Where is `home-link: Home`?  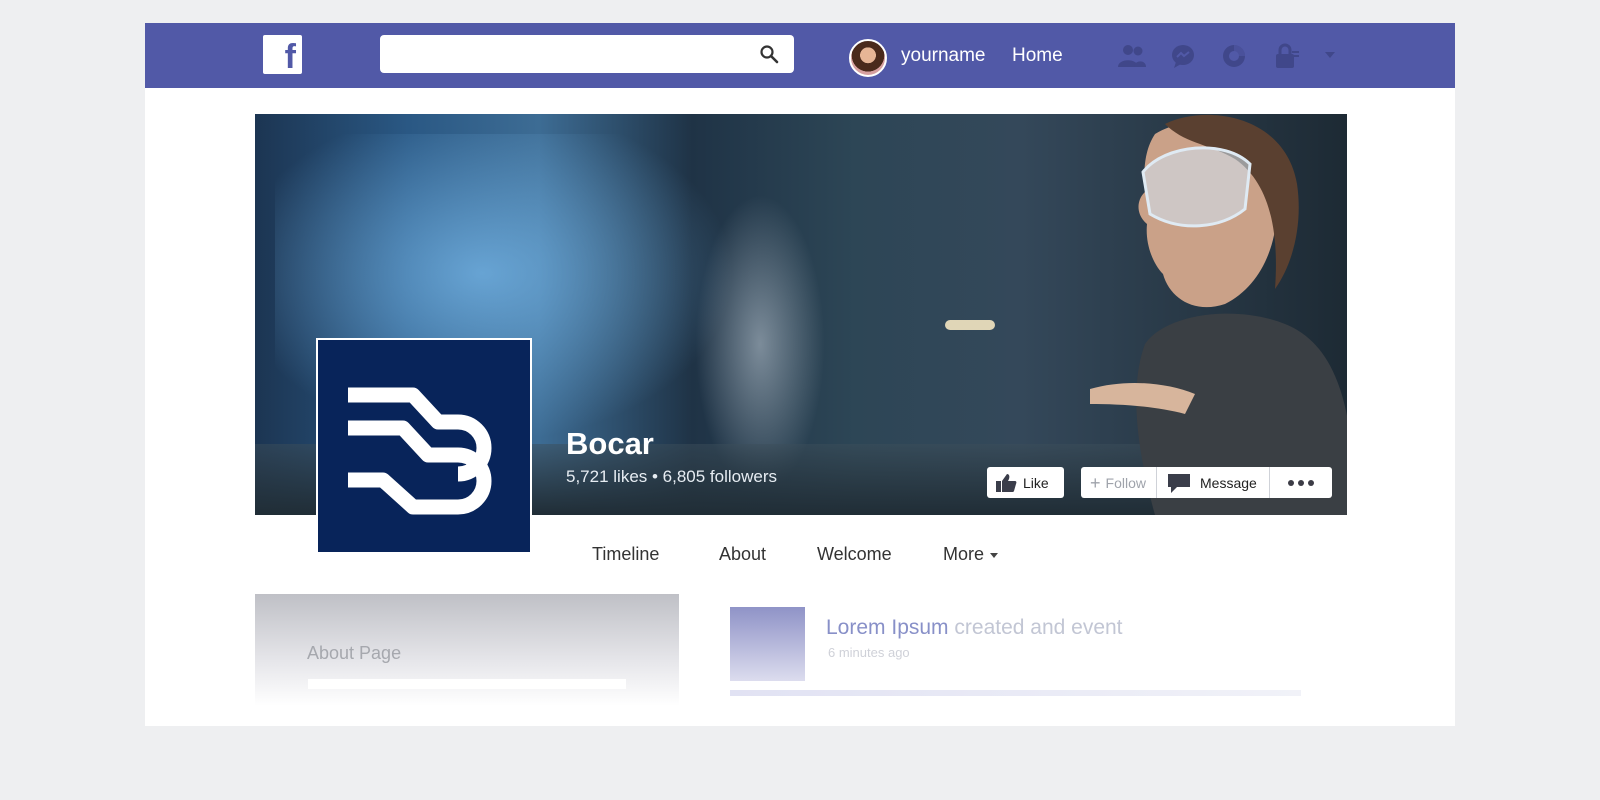
home-link: Home is located at coordinates (1037, 56).